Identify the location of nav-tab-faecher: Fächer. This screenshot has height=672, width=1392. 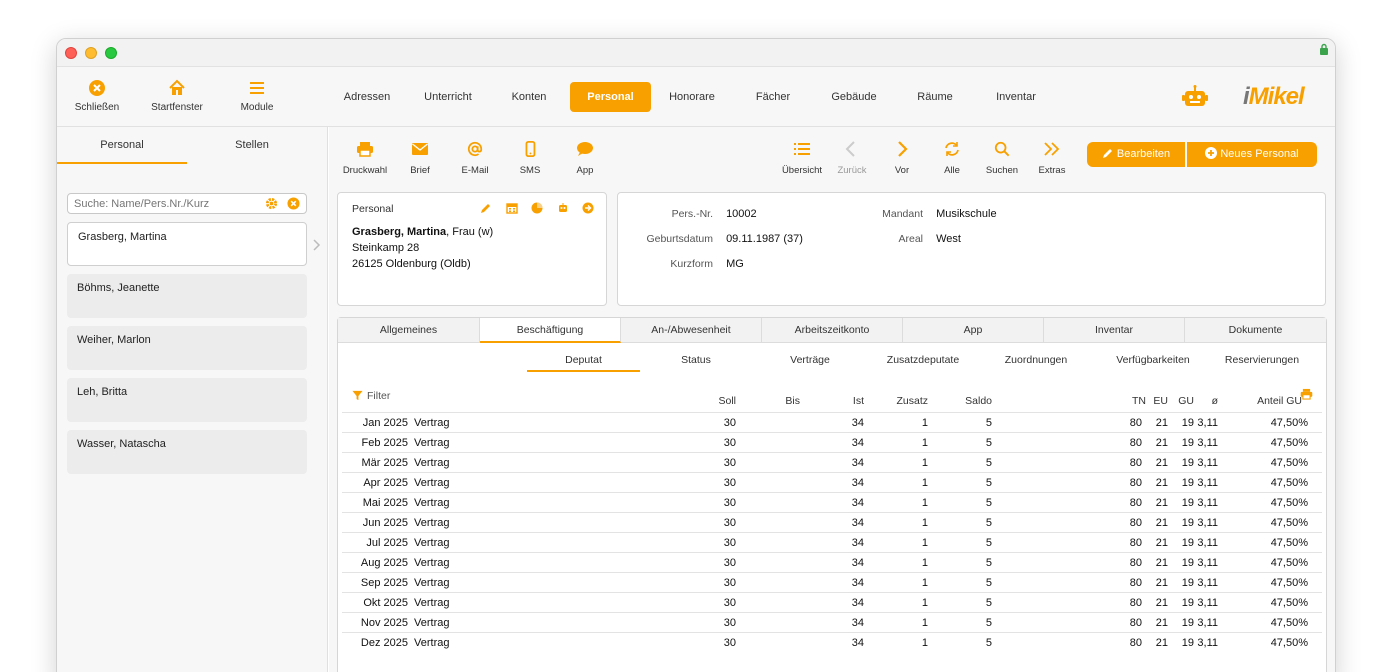
(773, 97).